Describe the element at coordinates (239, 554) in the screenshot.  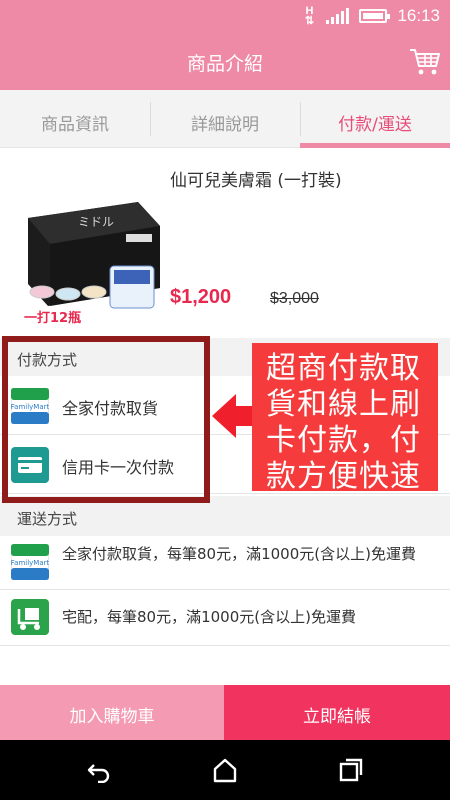
I see `shipping-option-label: 全家付款取貨，每筆80元，滿1000元(含以上)免運費` at that location.